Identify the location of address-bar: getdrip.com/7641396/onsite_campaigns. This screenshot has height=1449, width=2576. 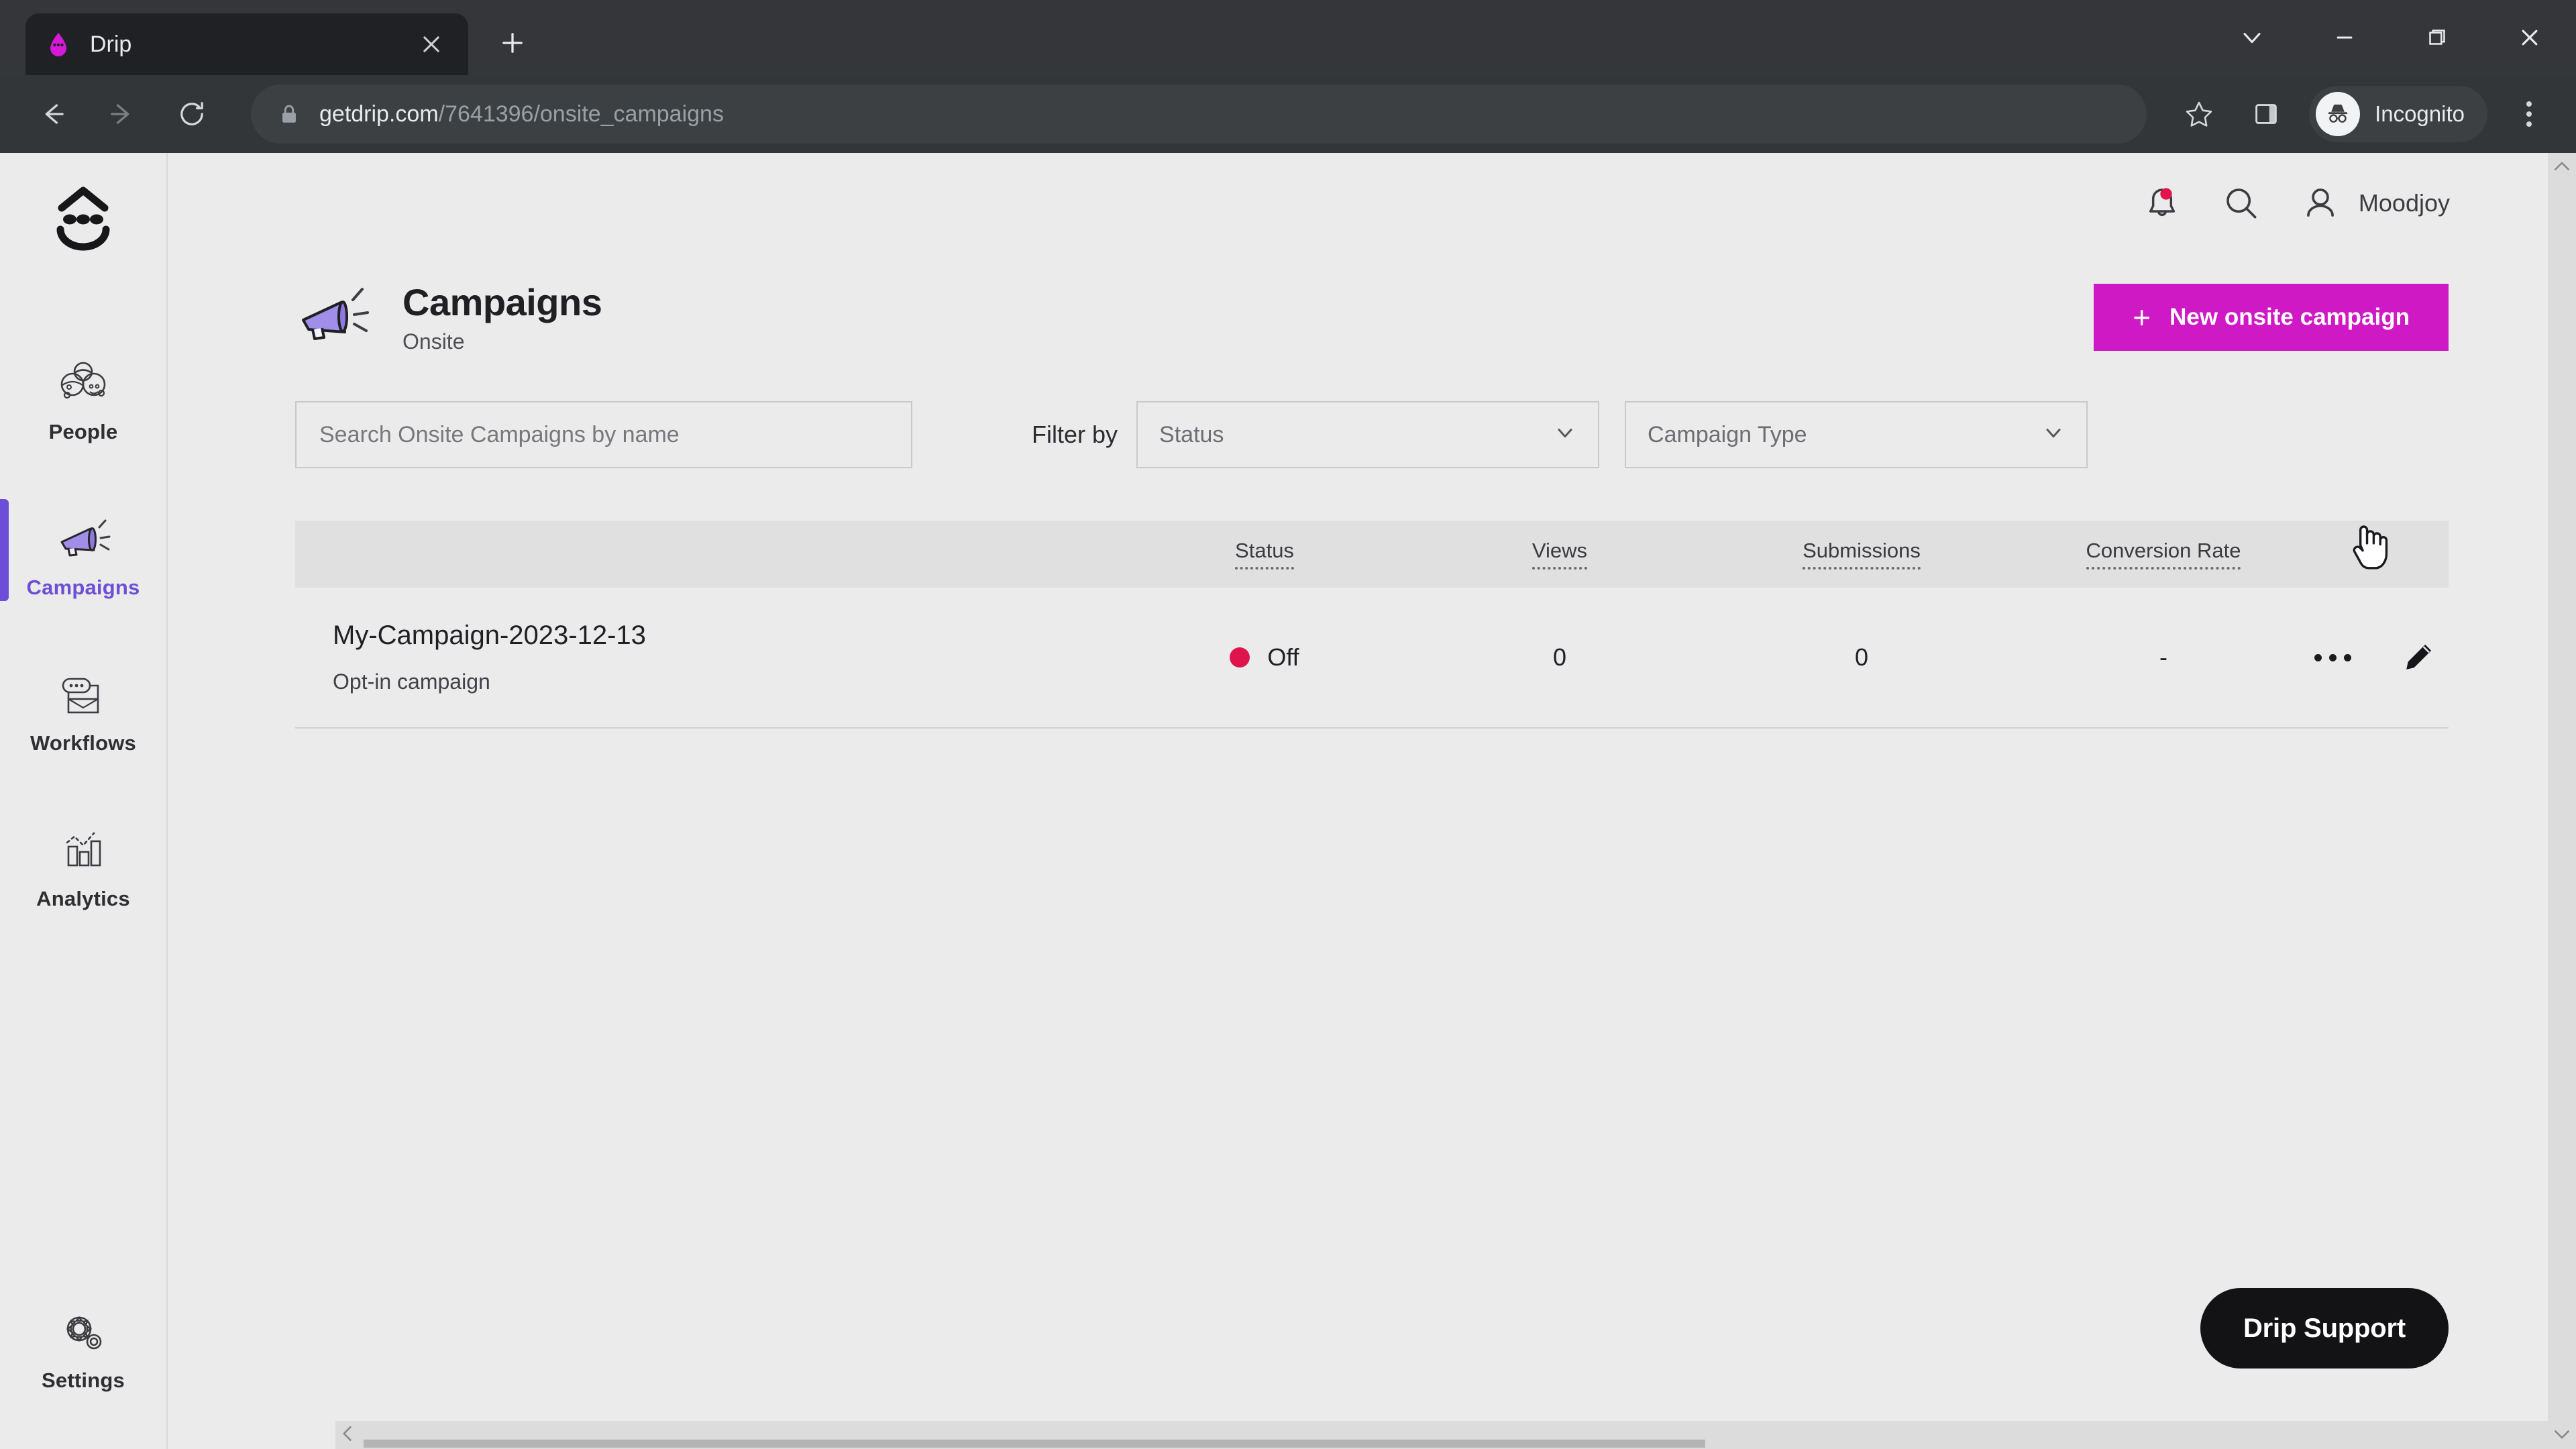
(1199, 114).